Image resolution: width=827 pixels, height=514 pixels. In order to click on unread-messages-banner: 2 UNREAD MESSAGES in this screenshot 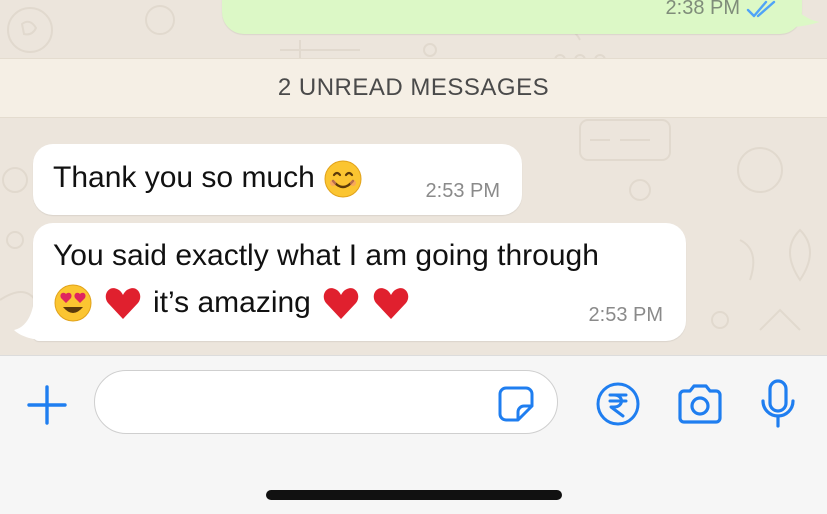, I will do `click(413, 88)`.